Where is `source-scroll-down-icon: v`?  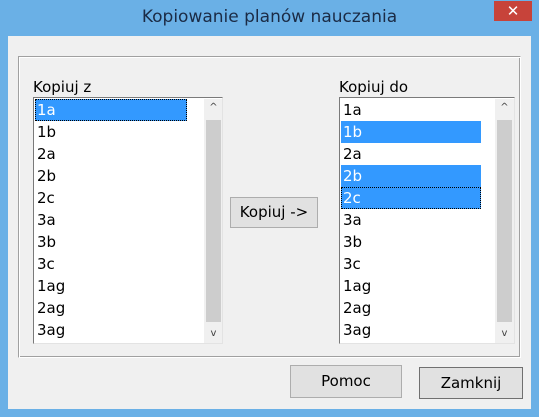
source-scroll-down-icon: v is located at coordinates (213, 334).